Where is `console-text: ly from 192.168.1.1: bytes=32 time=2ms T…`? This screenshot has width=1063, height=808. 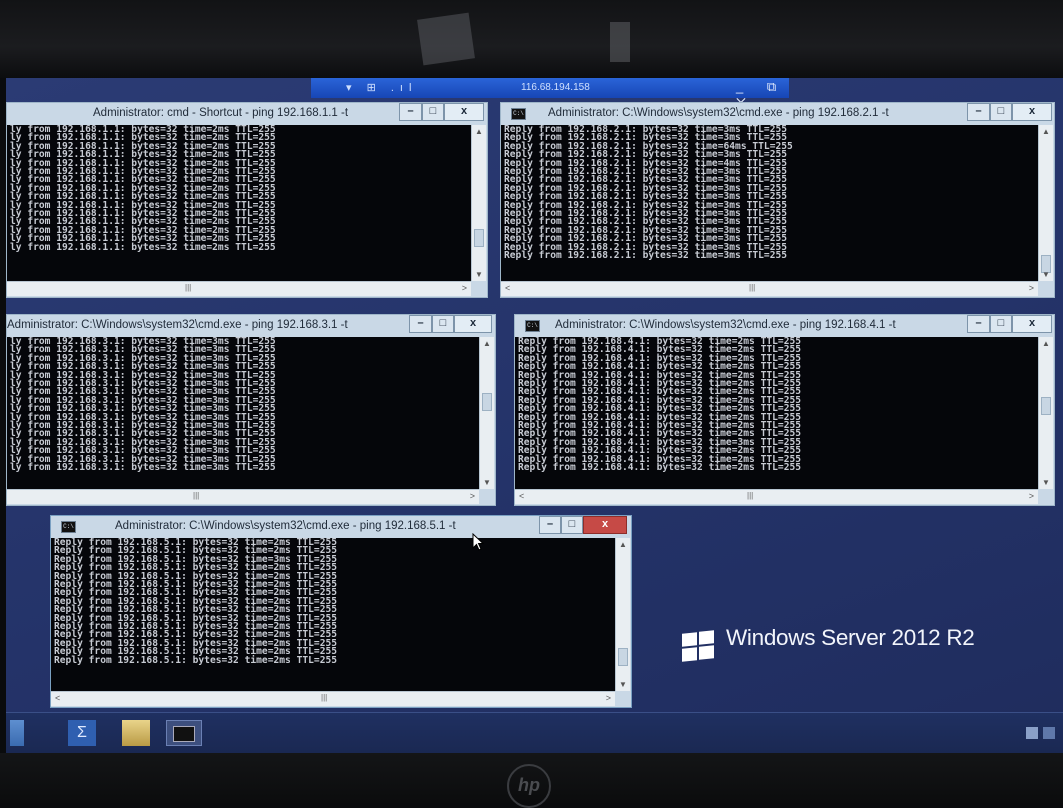
console-text: ly from 192.168.1.1: bytes=32 time=2ms T… is located at coordinates (143, 189).